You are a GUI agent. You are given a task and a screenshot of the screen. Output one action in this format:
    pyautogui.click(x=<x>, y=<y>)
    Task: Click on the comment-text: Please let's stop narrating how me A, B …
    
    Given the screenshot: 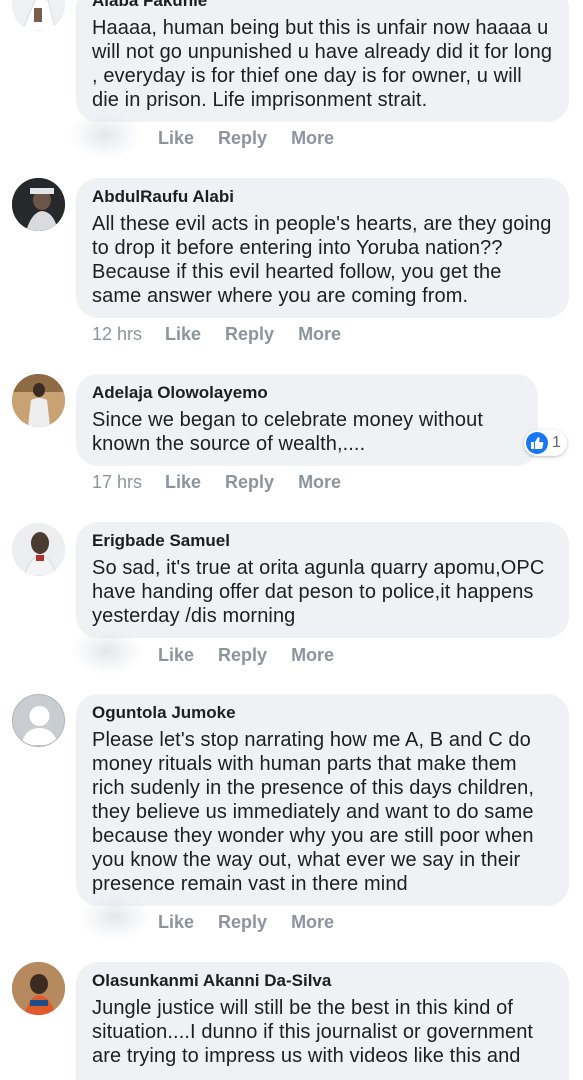 What is the action you would take?
    pyautogui.click(x=313, y=812)
    